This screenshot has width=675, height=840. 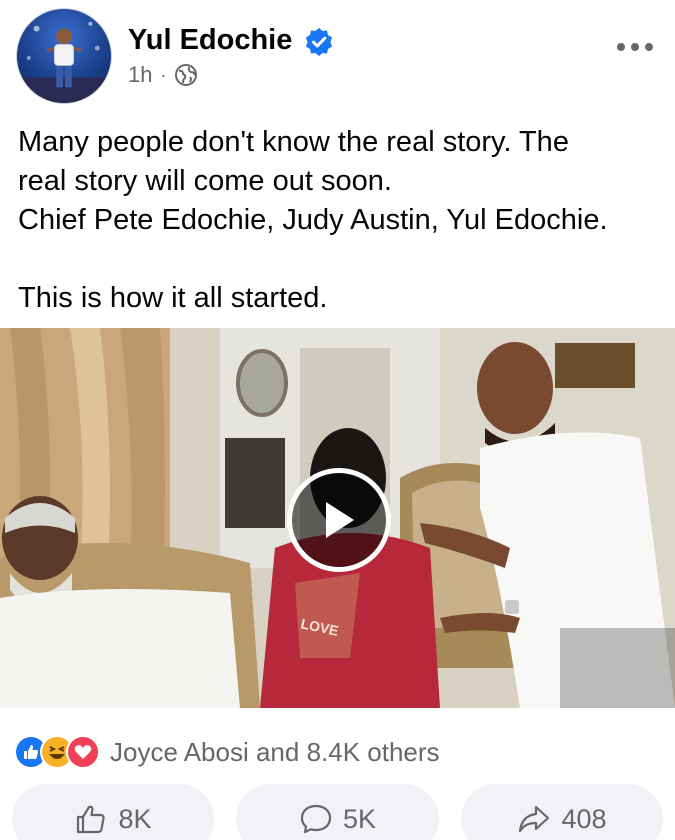 I want to click on share-arrow-icon, so click(x=534, y=819).